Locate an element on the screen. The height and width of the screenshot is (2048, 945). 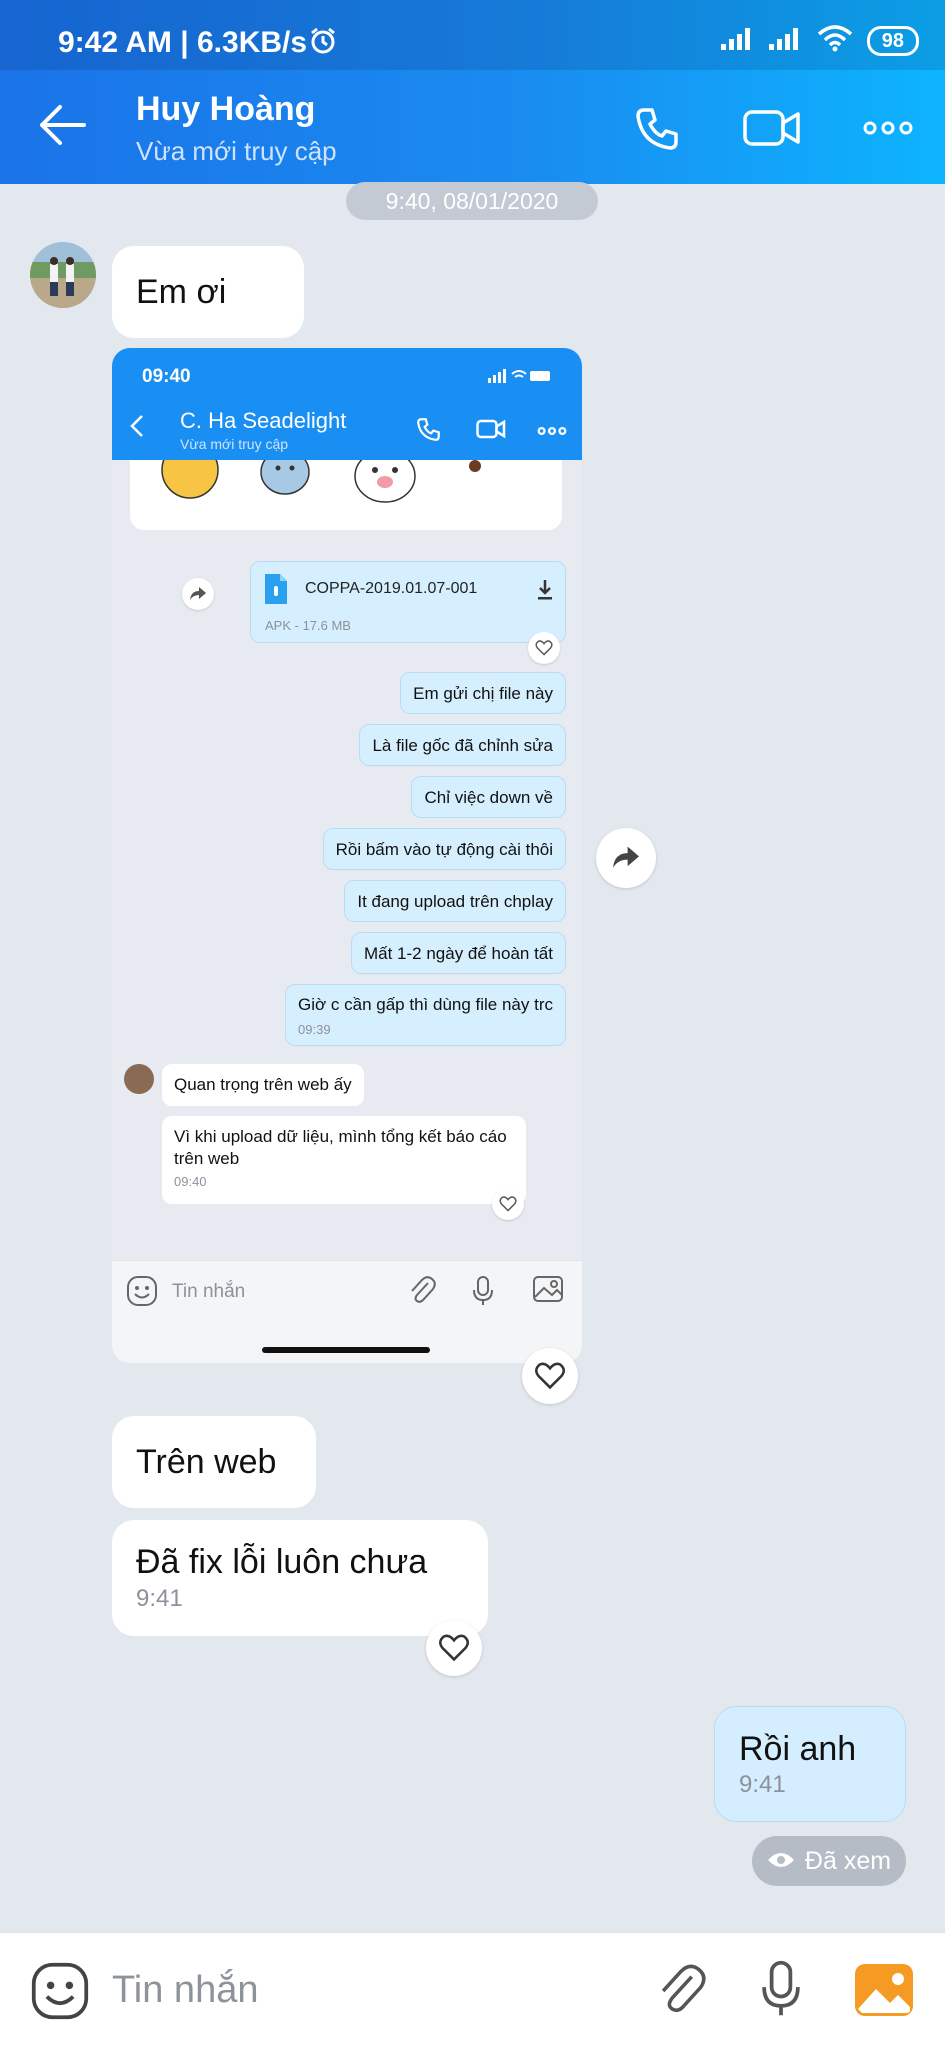
attachment-icon is located at coordinates (681, 1993).